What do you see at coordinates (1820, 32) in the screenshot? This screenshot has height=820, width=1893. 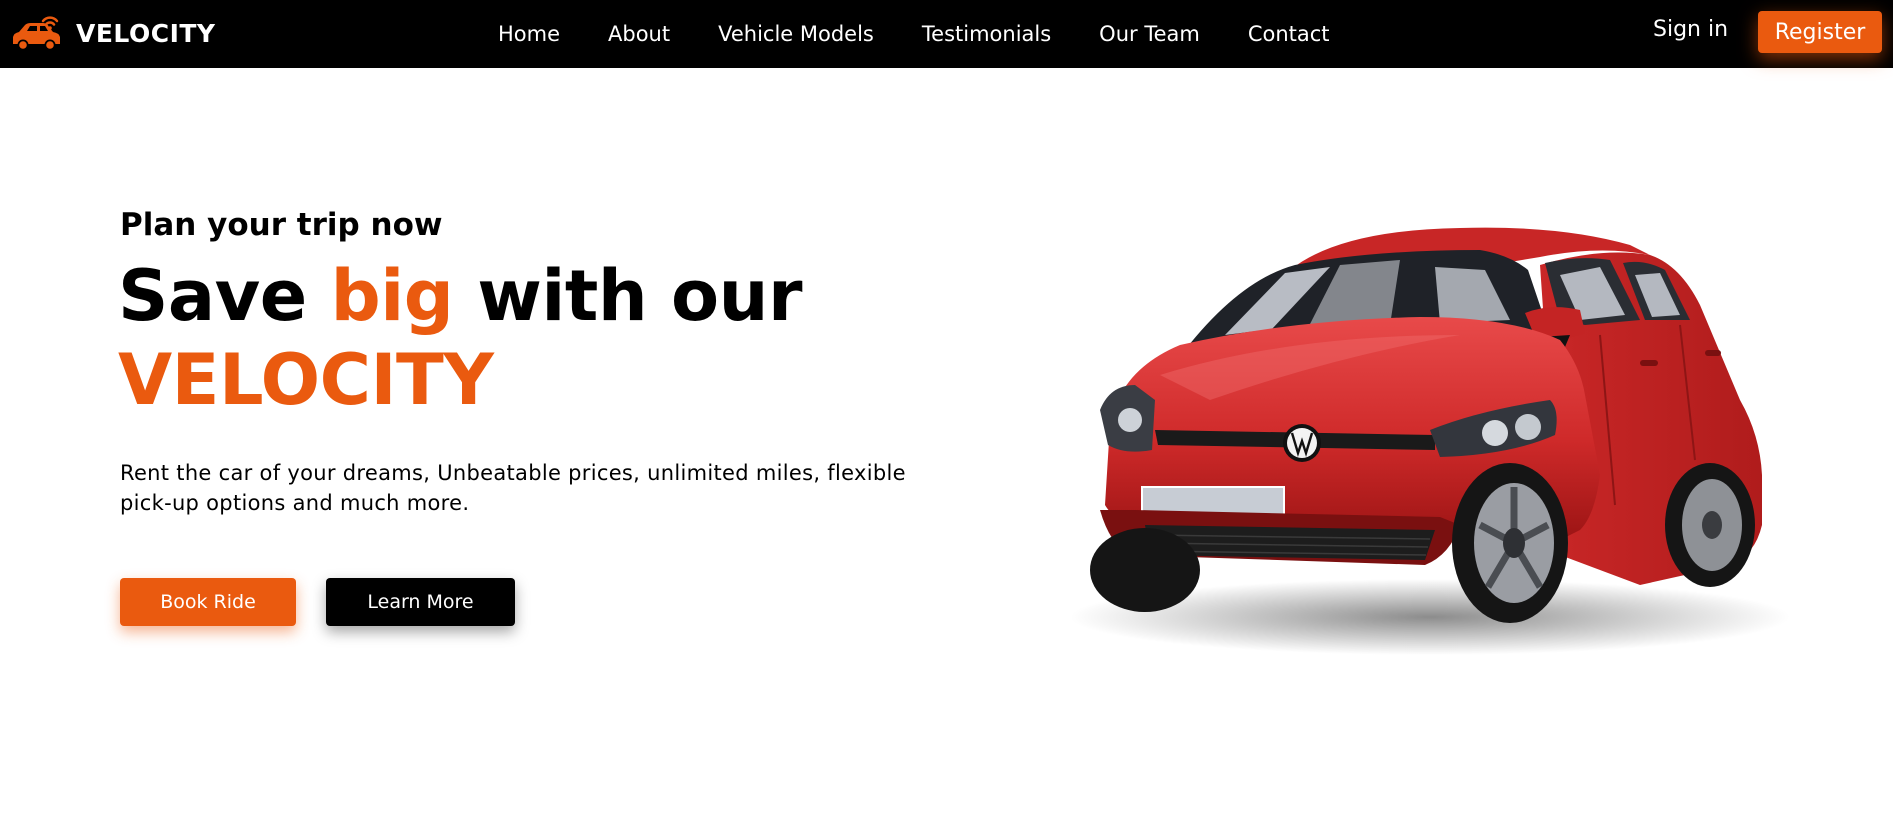 I see `register-button: Register` at bounding box center [1820, 32].